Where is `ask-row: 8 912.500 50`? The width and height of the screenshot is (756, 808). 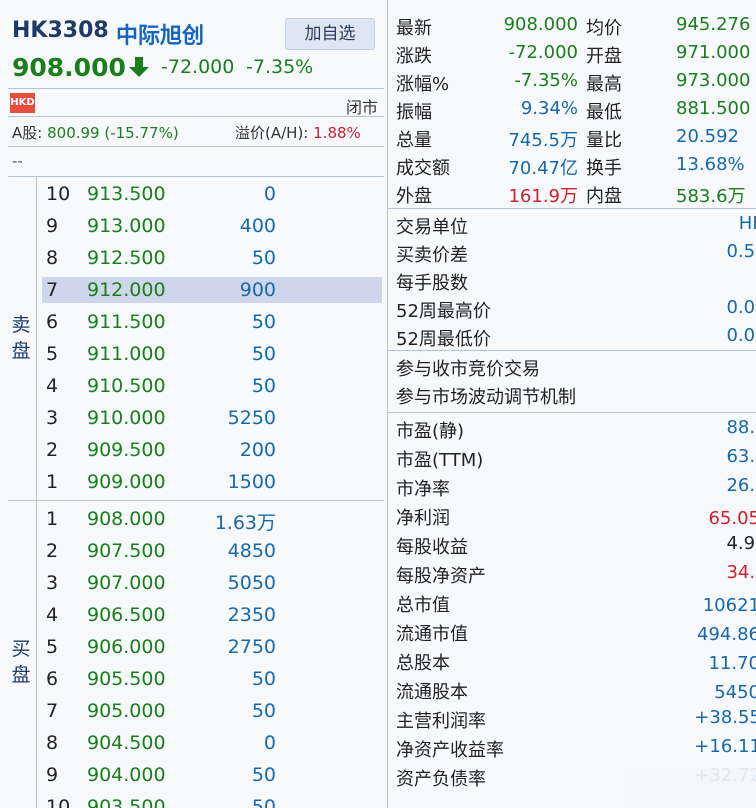
ask-row: 8 912.500 50 is located at coordinates (212, 258).